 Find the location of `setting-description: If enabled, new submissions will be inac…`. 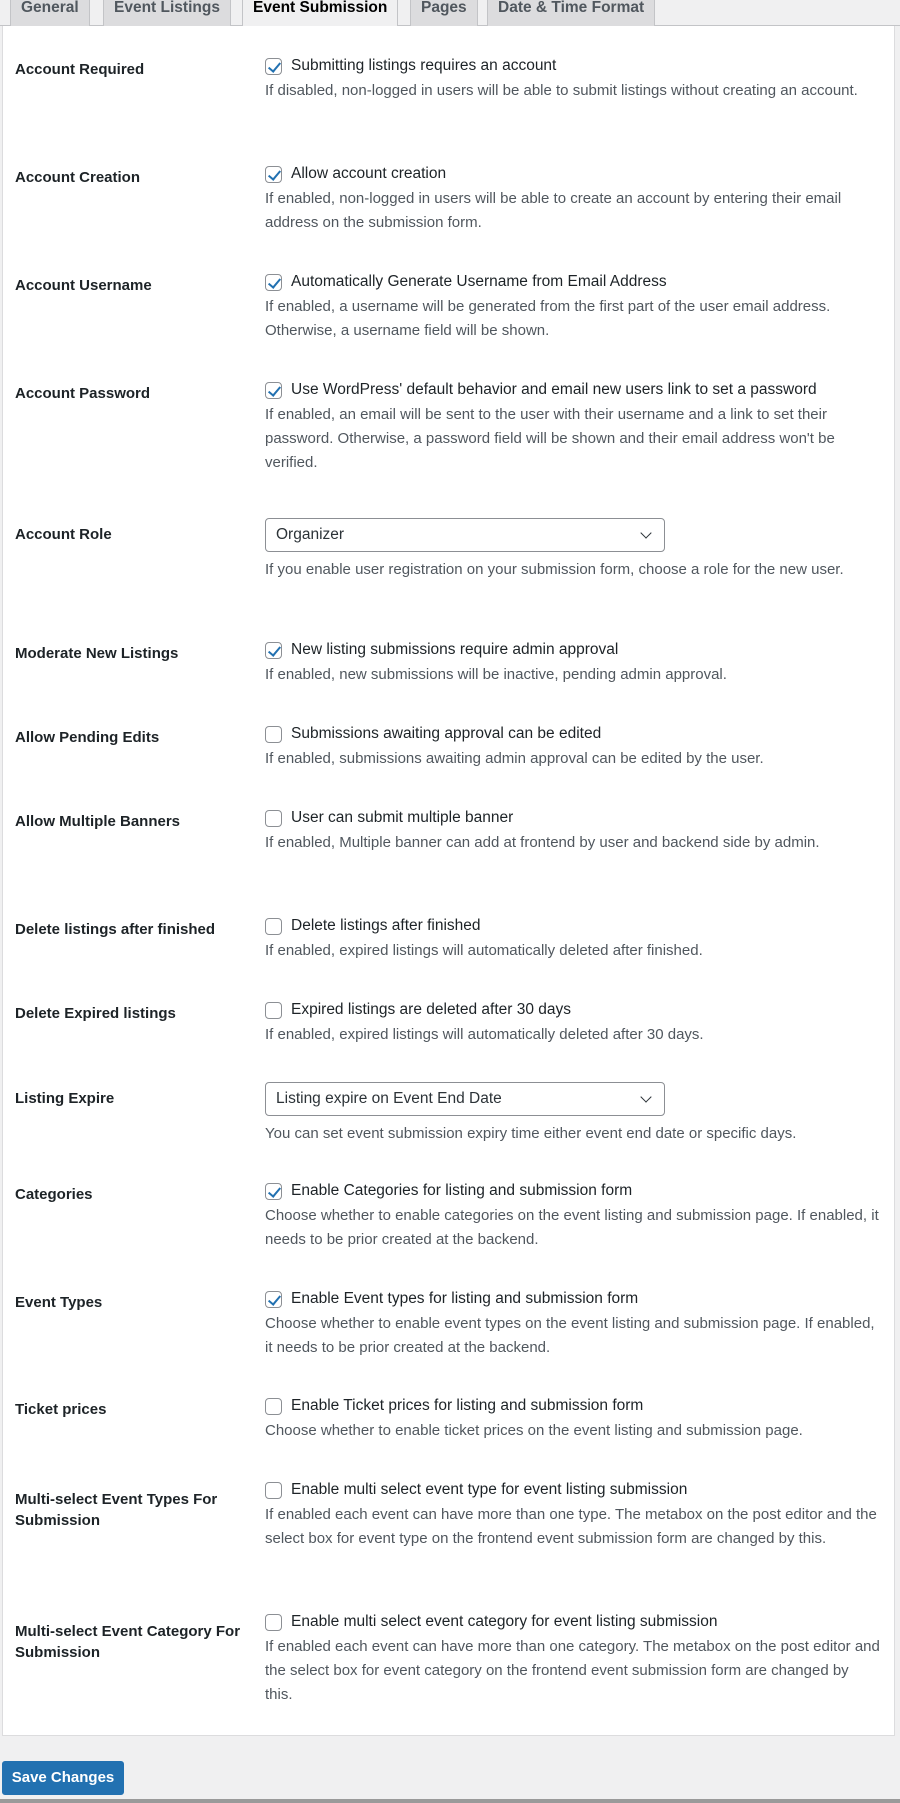

setting-description: If enabled, new submissions will be inac… is located at coordinates (496, 674).